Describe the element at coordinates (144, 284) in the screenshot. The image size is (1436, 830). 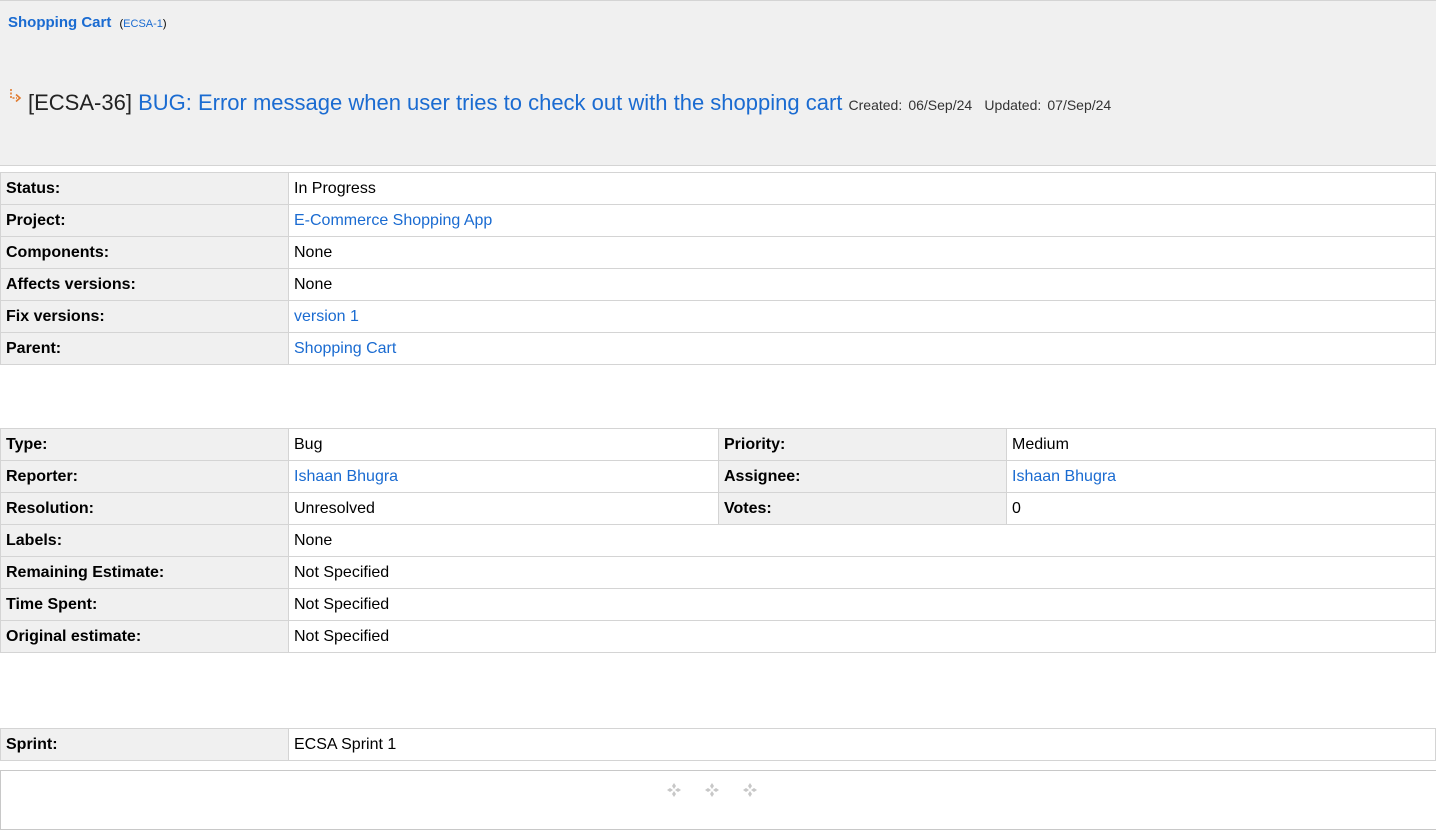
I see `affects-versions-label: Affects versions:` at that location.